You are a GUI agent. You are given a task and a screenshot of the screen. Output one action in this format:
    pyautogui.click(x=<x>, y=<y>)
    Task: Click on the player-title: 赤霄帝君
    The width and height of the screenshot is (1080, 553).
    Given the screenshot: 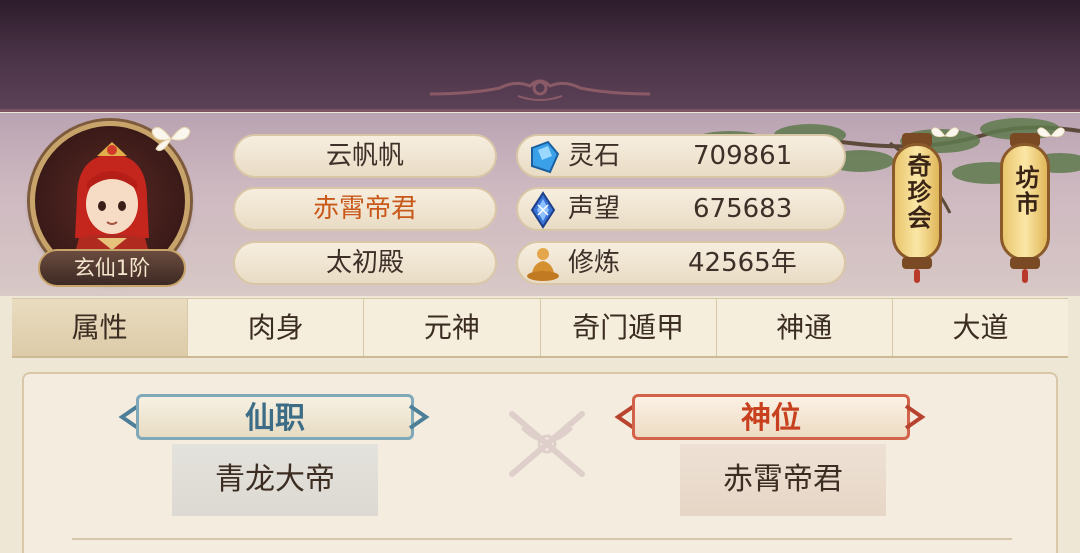 What is the action you would take?
    pyautogui.click(x=365, y=209)
    